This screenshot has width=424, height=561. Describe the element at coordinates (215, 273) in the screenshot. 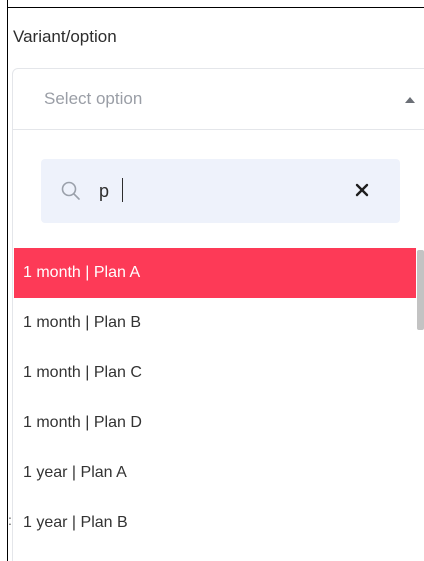

I see `option-item: 1 month | Plan A` at that location.